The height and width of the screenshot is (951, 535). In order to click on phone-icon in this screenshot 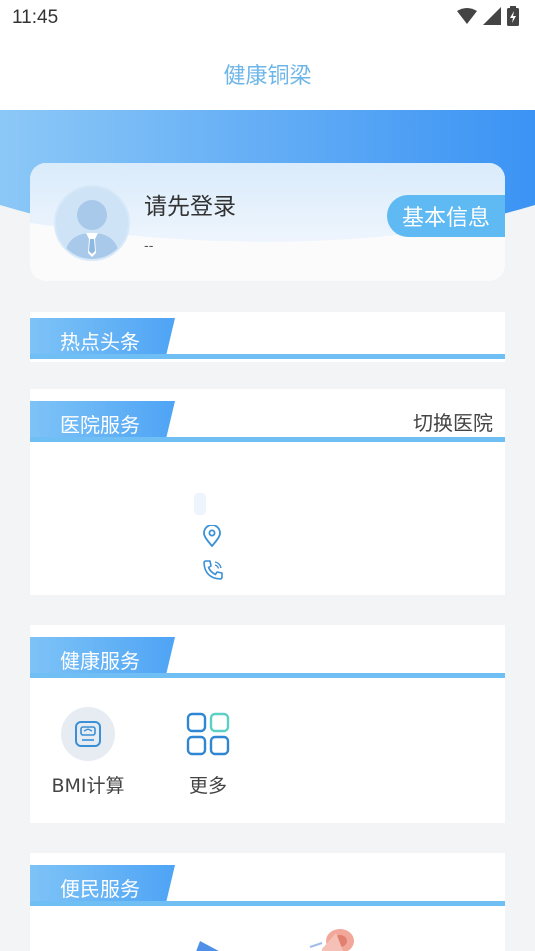, I will do `click(213, 570)`.